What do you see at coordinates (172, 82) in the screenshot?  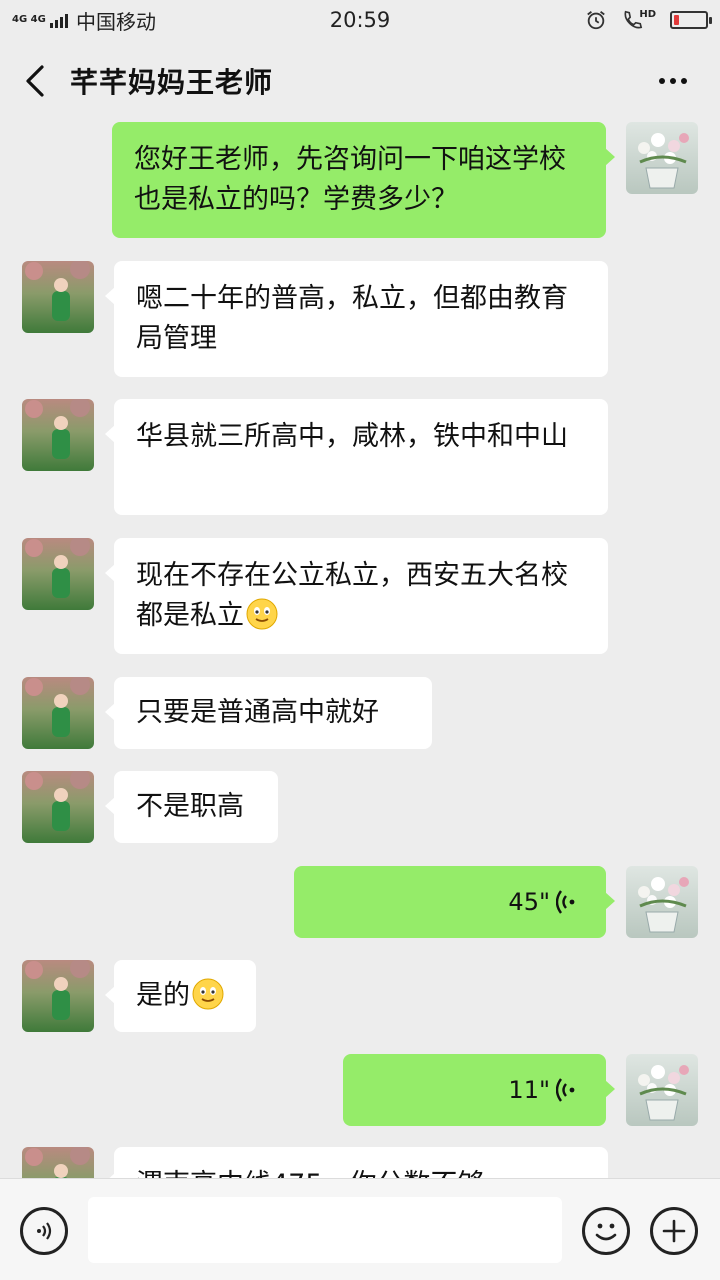 I see `chat-title: 芊芊妈妈王老师` at bounding box center [172, 82].